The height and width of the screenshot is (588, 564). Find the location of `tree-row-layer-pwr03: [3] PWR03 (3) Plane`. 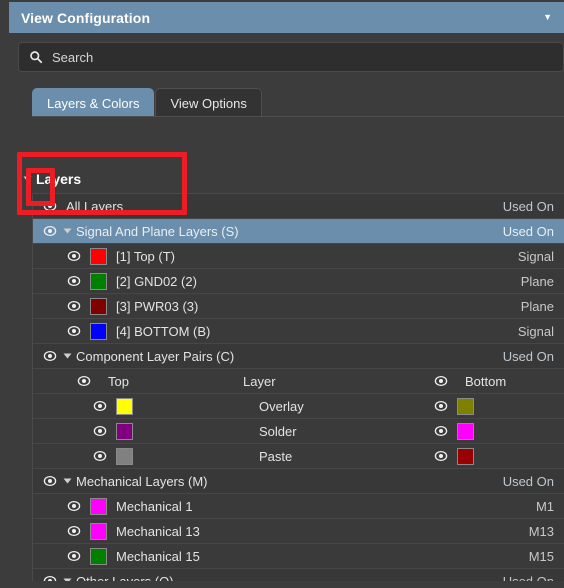

tree-row-layer-pwr03: [3] PWR03 (3) Plane is located at coordinates (298, 306).